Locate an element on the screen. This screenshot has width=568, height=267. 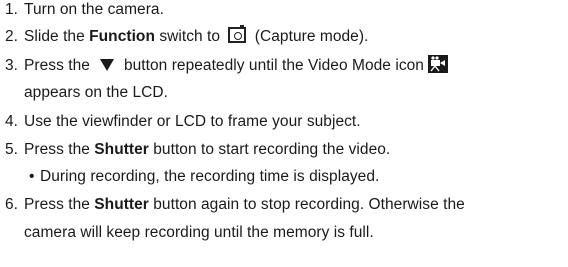
step-text-pre: Slide the is located at coordinates (57, 36).